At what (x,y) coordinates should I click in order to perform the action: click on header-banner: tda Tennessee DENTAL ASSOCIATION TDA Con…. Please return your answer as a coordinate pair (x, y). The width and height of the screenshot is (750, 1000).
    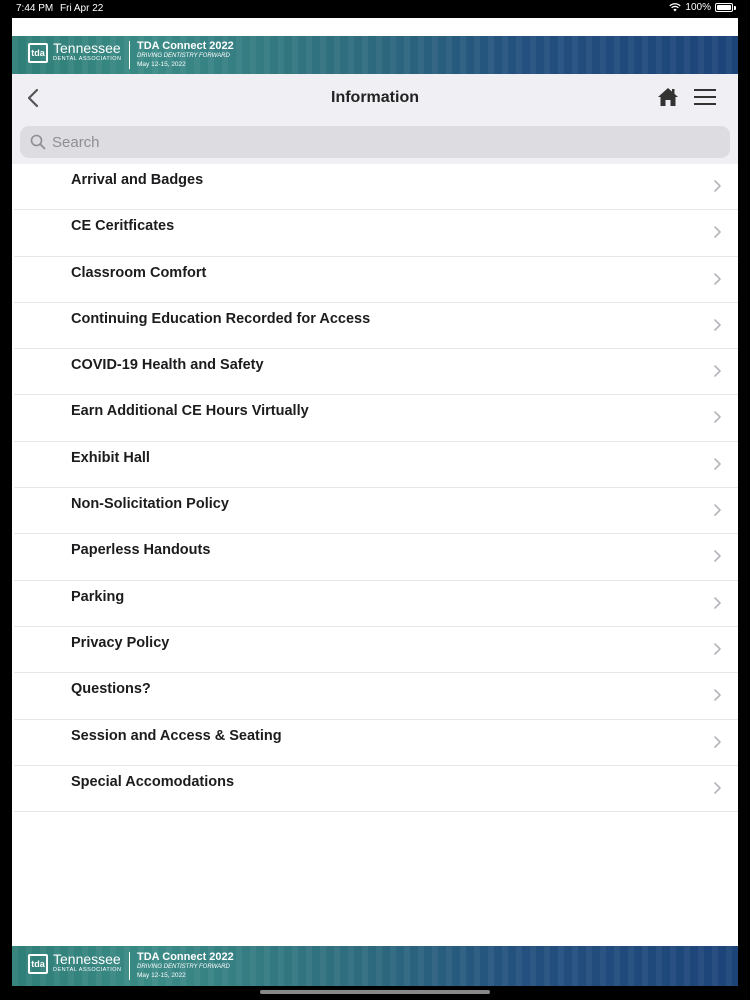
    Looking at the image, I should click on (375, 55).